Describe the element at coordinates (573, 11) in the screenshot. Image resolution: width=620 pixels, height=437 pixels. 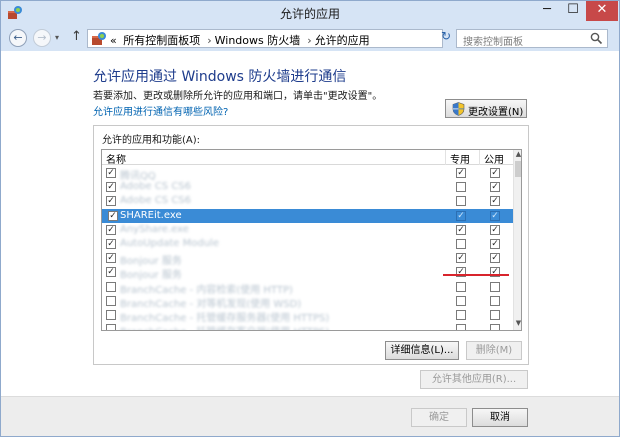
I see `maximize-button: ☐` at that location.